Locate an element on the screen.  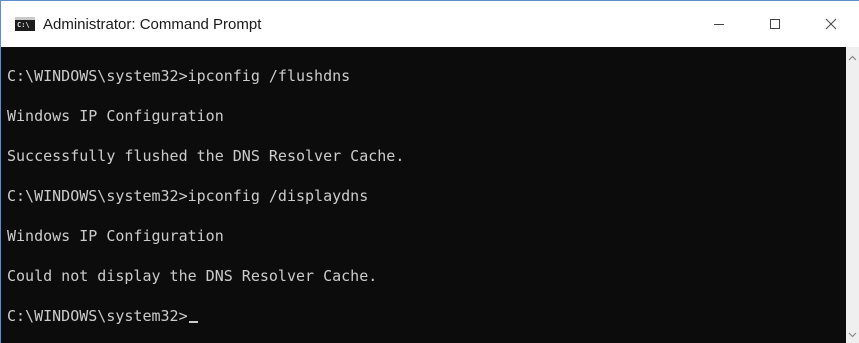
window-title: Administrator: Command Prompt is located at coordinates (152, 24).